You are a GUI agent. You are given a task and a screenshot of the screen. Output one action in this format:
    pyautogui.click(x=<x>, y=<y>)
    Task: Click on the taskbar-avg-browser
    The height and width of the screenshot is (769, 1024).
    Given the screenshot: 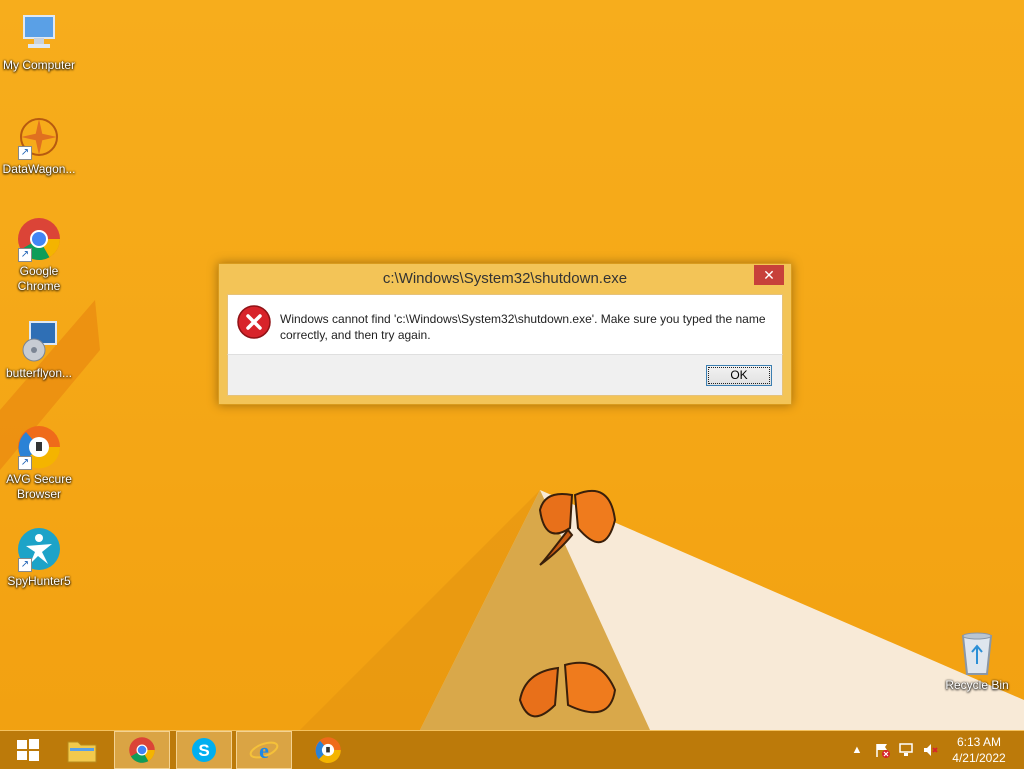 What is the action you would take?
    pyautogui.click(x=328, y=750)
    